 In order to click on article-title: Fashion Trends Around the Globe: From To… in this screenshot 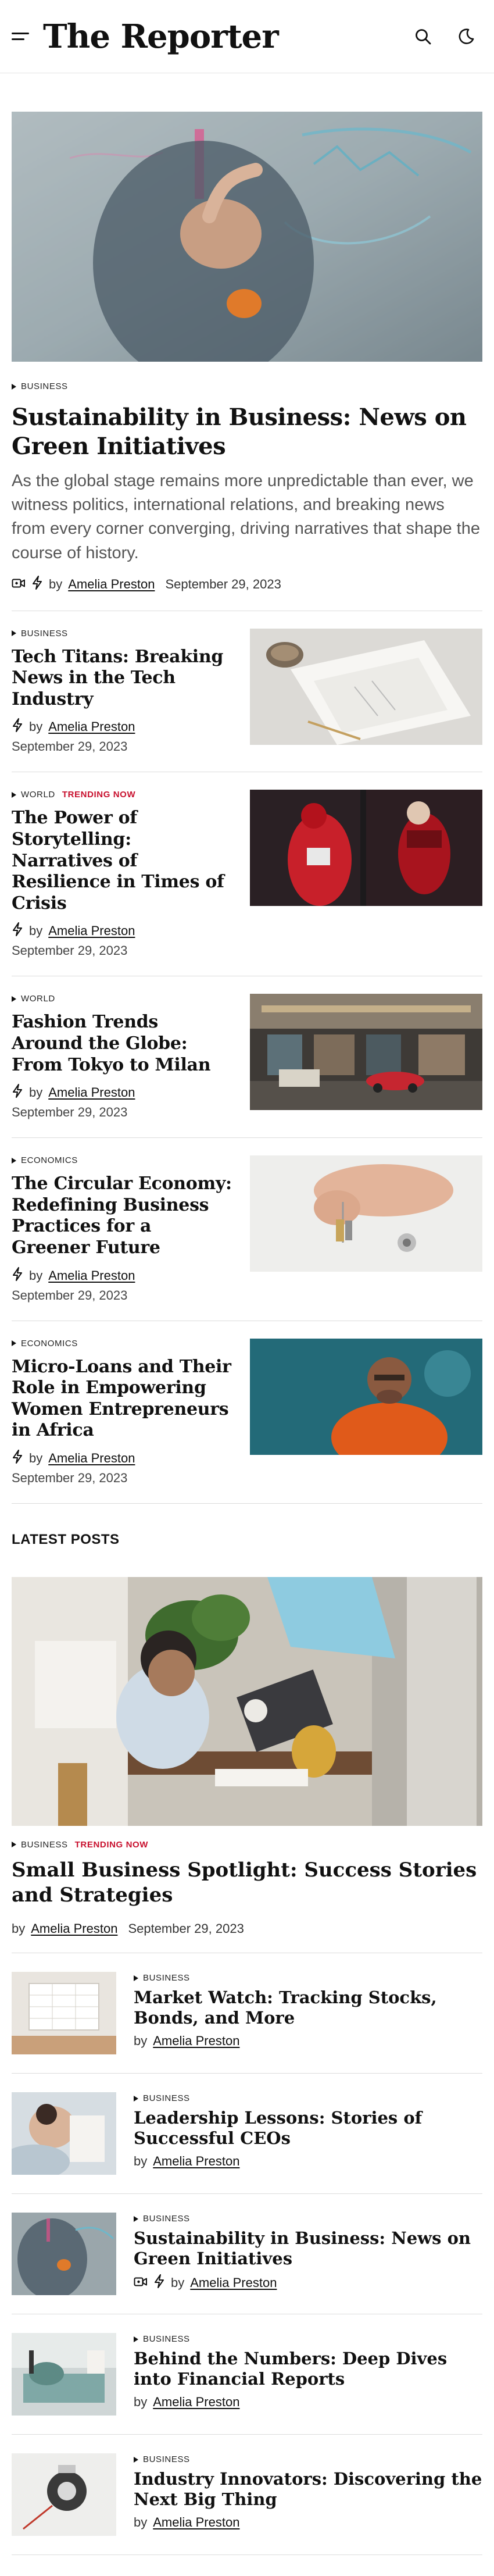, I will do `click(122, 1044)`.